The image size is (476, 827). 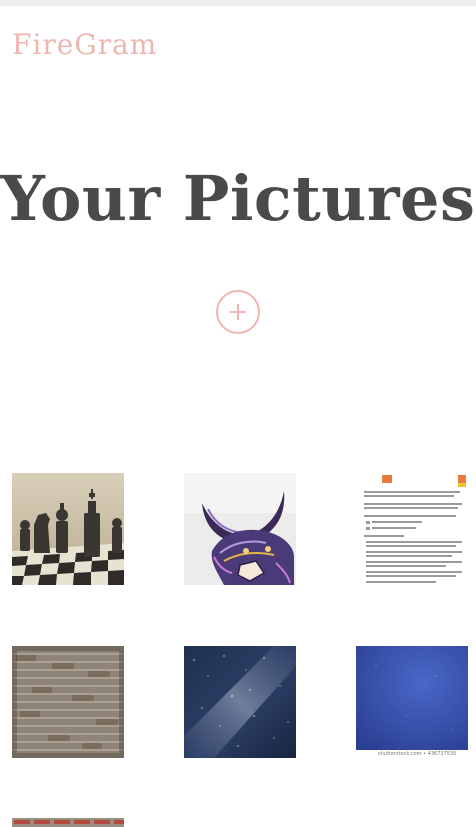 I want to click on gallery-image-partial, so click(x=68, y=822).